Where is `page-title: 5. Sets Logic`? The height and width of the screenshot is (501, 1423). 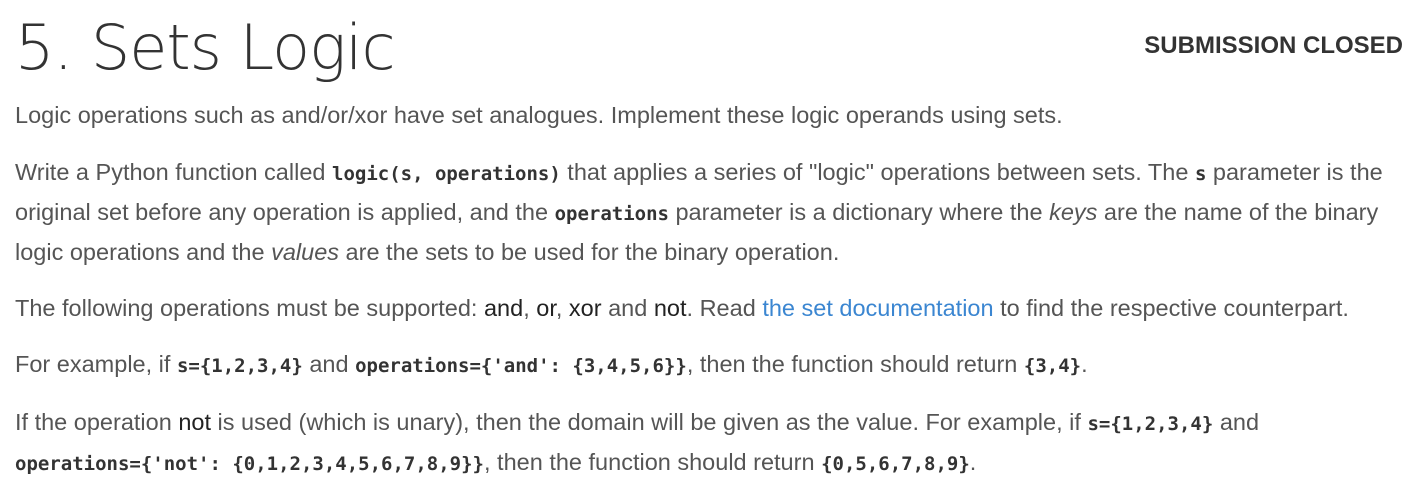
page-title: 5. Sets Logic is located at coordinates (205, 47).